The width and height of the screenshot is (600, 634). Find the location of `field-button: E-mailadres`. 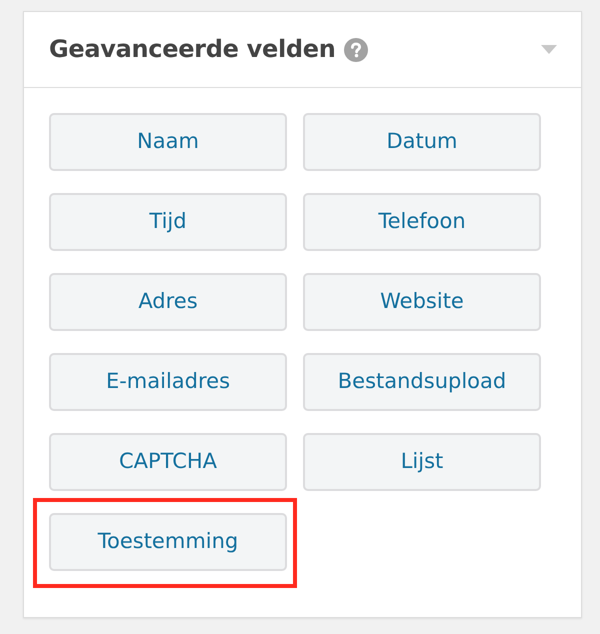

field-button: E-mailadres is located at coordinates (168, 382).